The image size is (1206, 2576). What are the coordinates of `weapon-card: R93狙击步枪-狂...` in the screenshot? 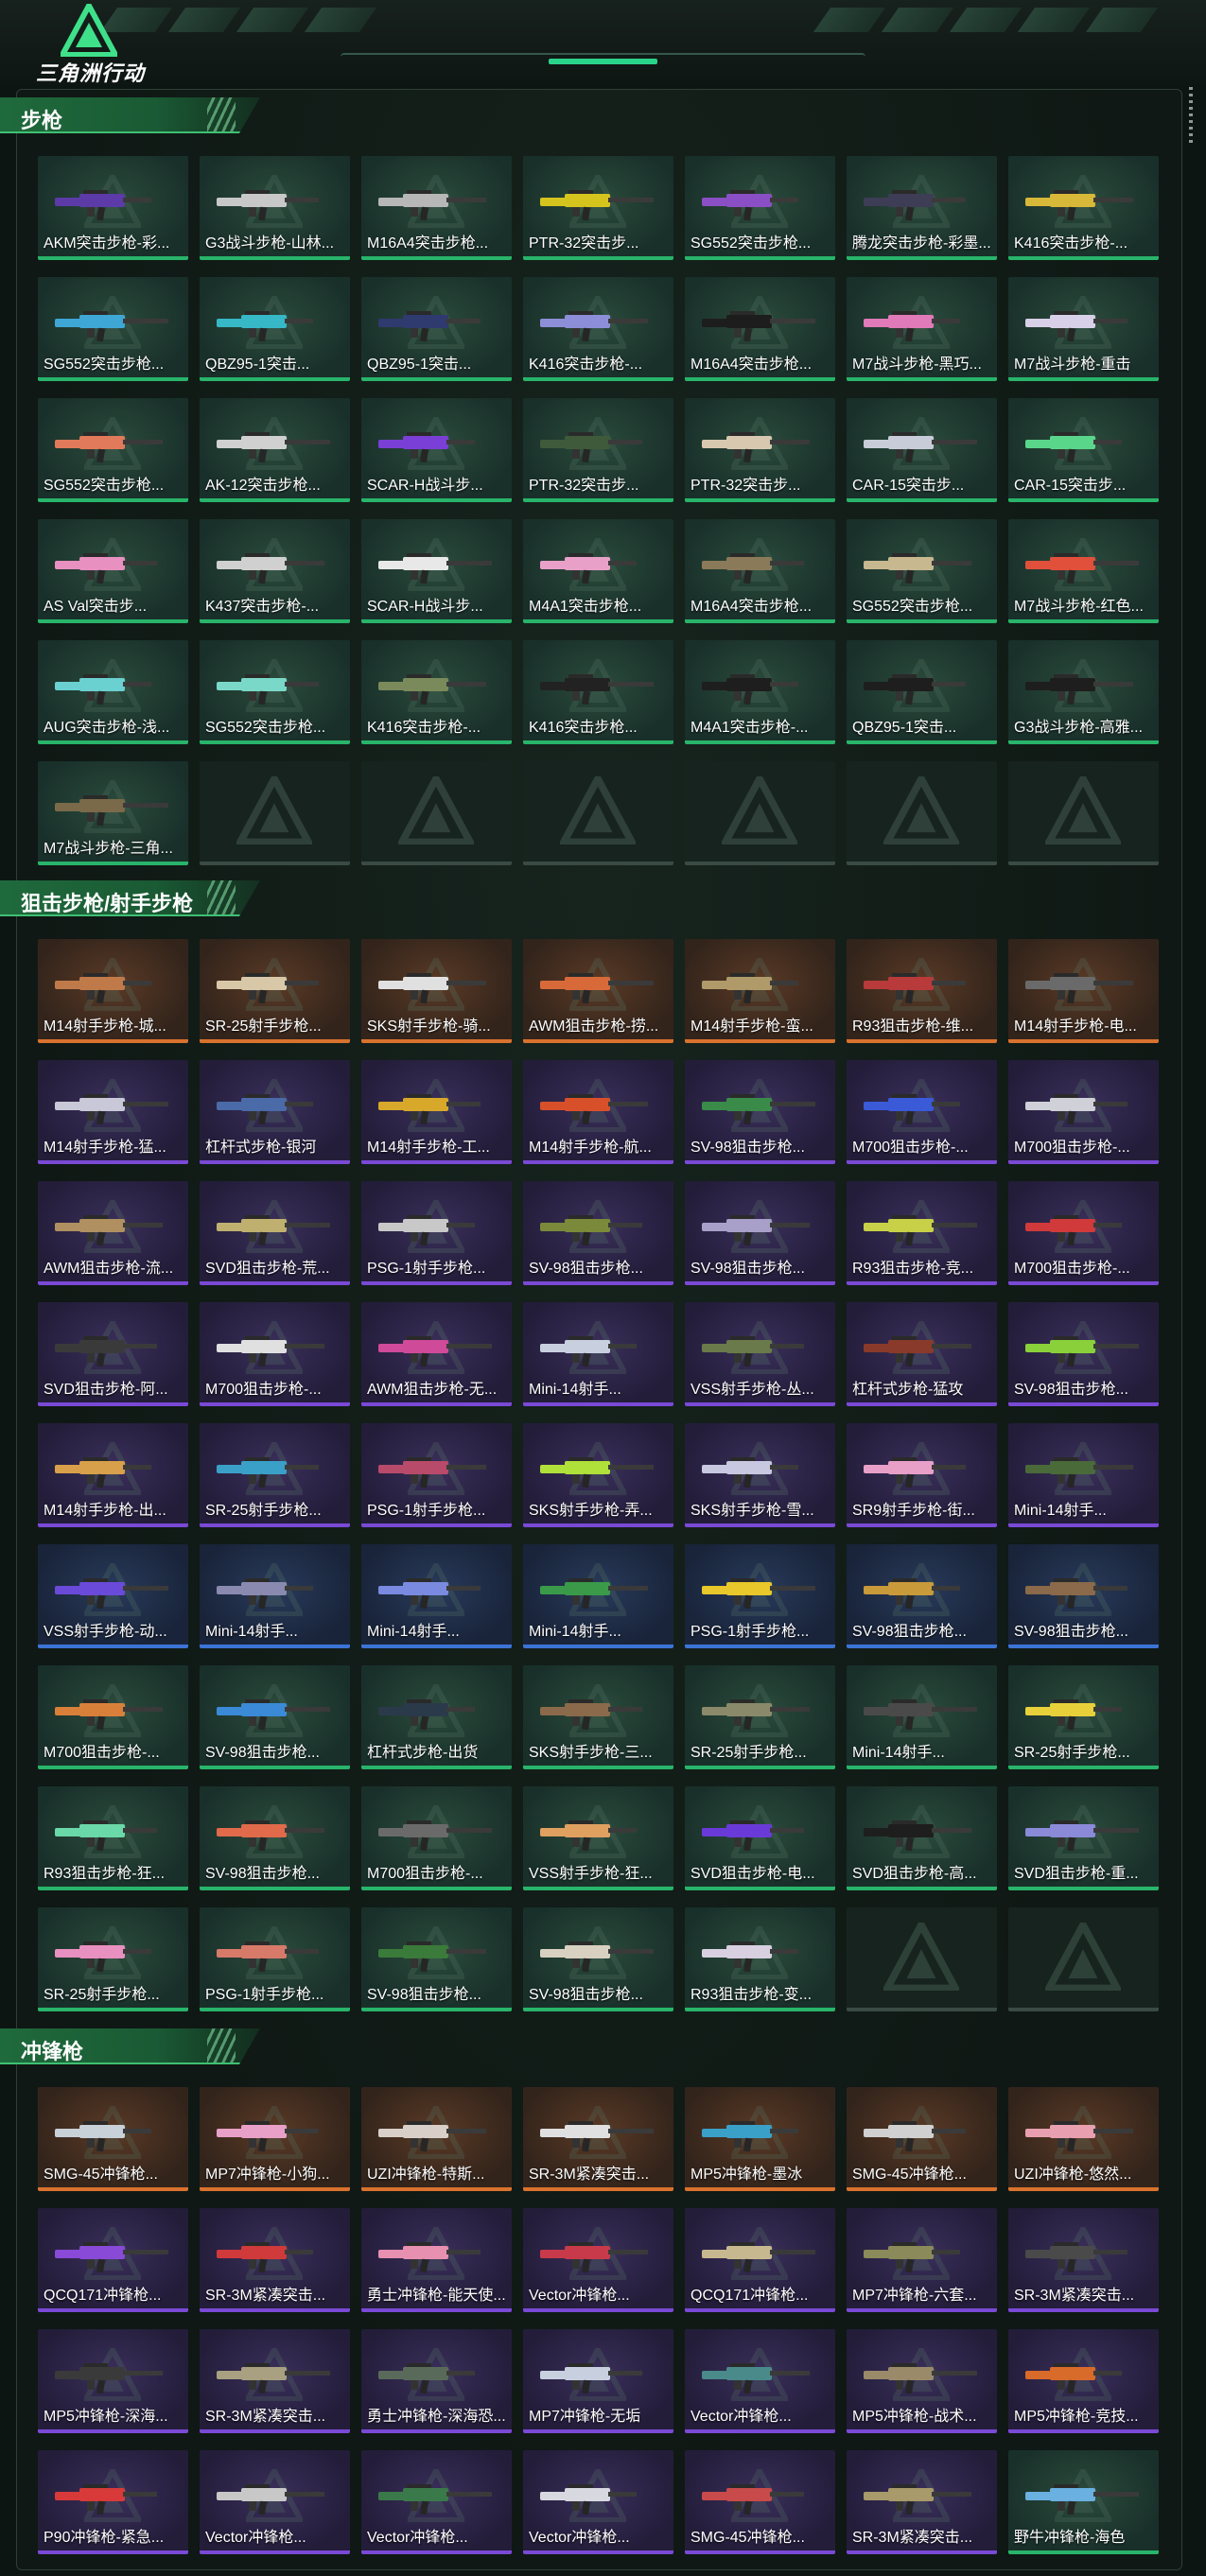 It's located at (113, 1838).